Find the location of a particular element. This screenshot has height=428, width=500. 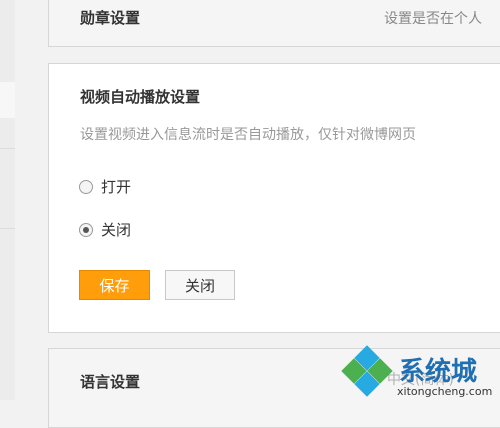

save-button: 保存 is located at coordinates (114, 285).